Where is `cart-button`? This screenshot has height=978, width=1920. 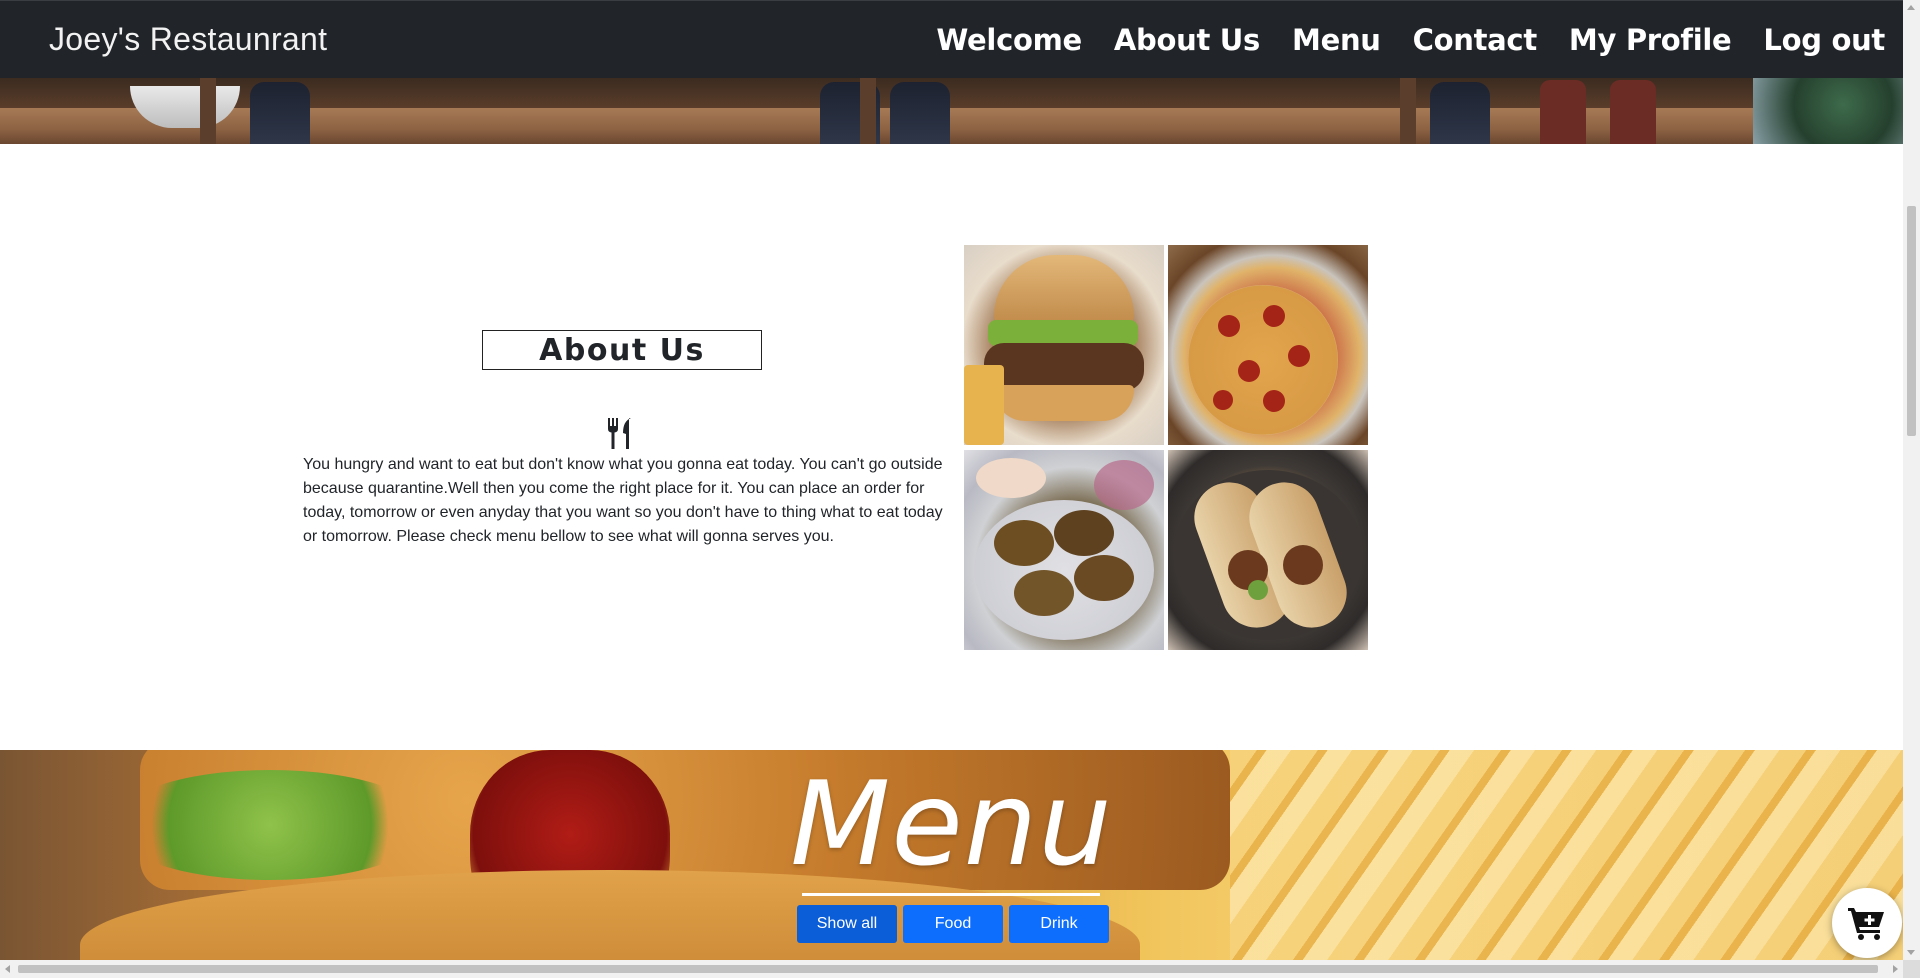
cart-button is located at coordinates (1867, 923).